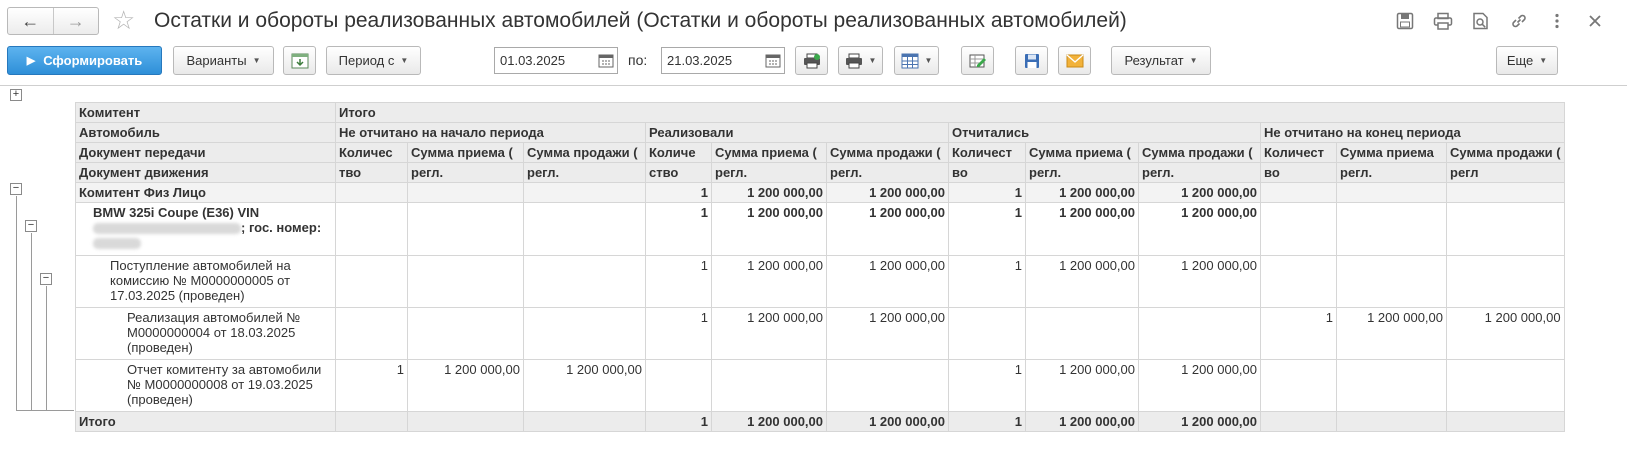  What do you see at coordinates (31, 226) in the screenshot?
I see `collapse-car-icon: −` at bounding box center [31, 226].